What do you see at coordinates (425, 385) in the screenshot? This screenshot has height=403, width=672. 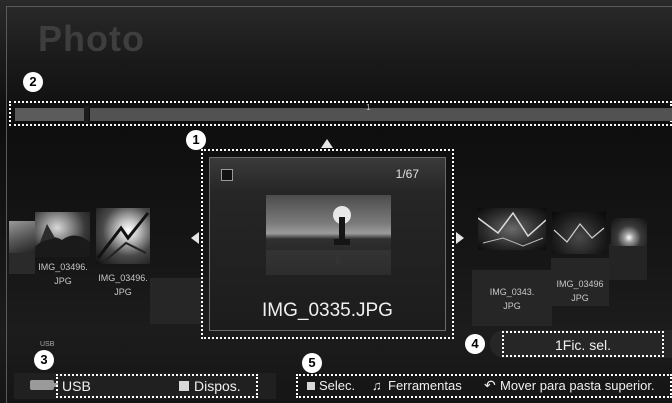 I see `help-tools: Ferramentas` at bounding box center [425, 385].